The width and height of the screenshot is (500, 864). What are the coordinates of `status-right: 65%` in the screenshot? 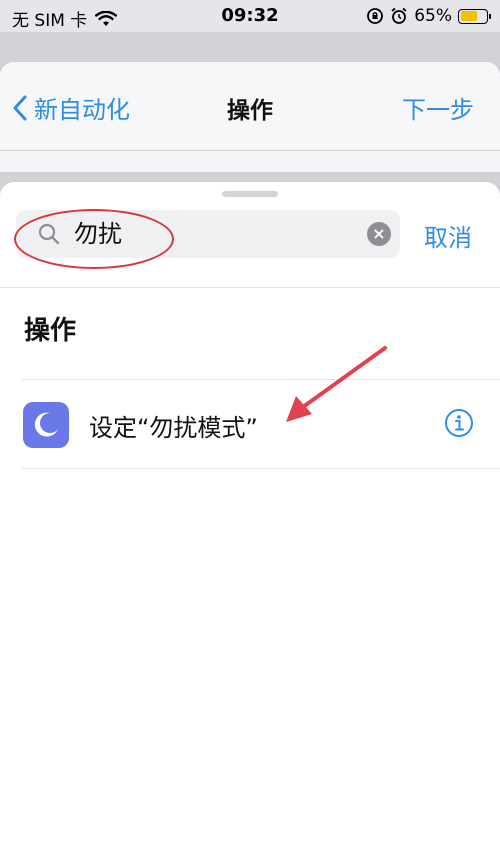 It's located at (428, 16).